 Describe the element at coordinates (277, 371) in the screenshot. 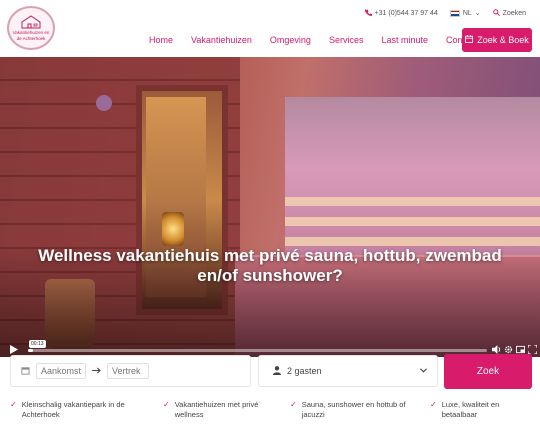

I see `user-icon` at that location.